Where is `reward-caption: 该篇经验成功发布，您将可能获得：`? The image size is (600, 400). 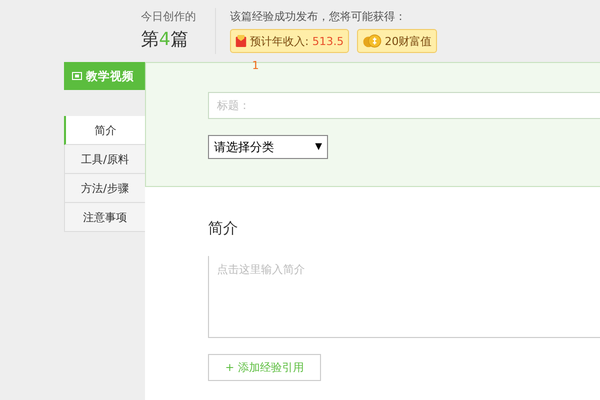
reward-caption: 该篇经验成功发布，您将可能获得： is located at coordinates (318, 16).